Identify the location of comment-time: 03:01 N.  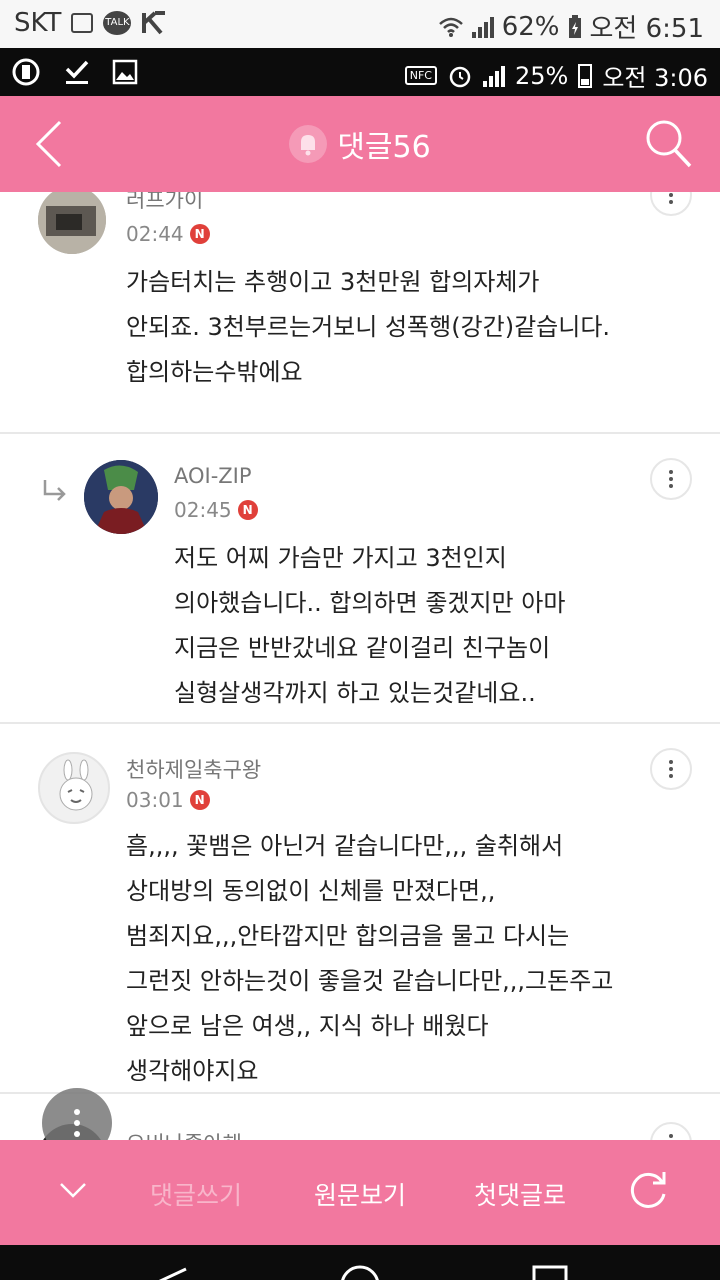
(168, 800).